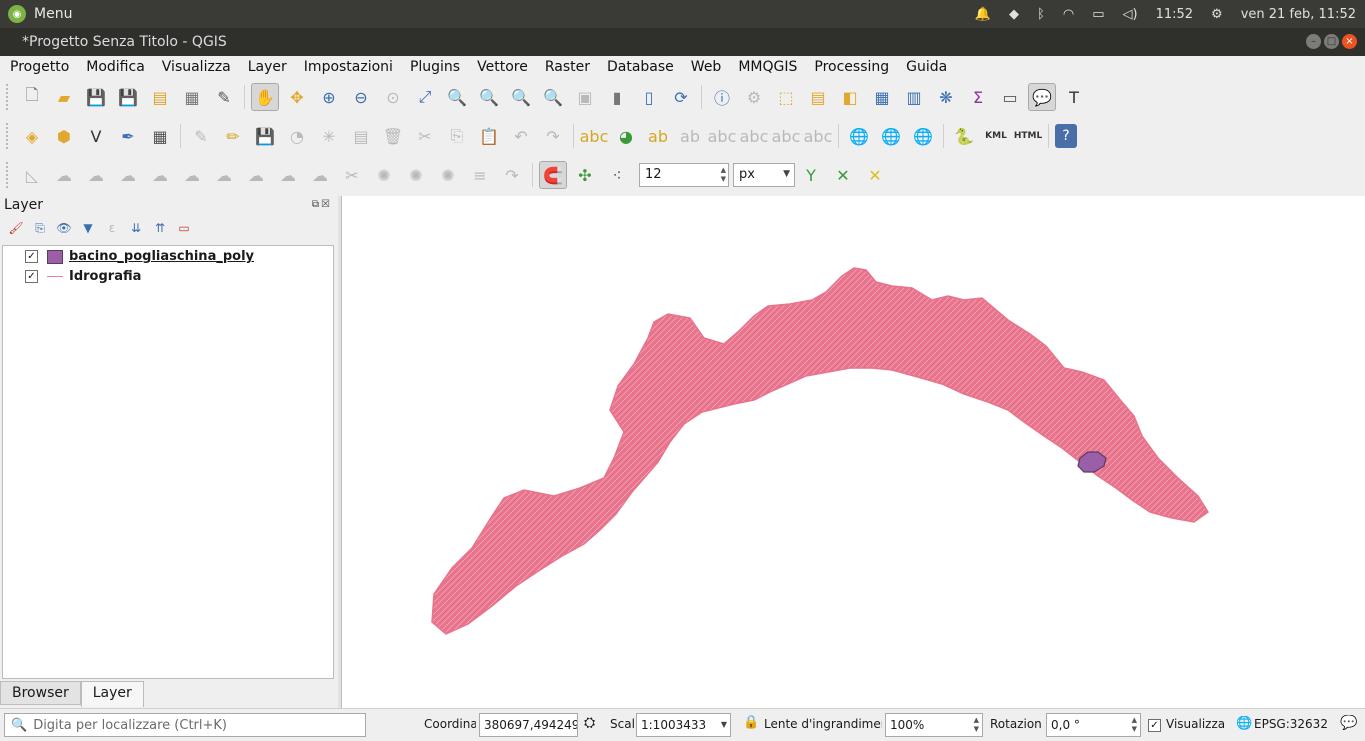 This screenshot has height=741, width=1365. I want to click on add-group-icon: ⎘, so click(40, 228).